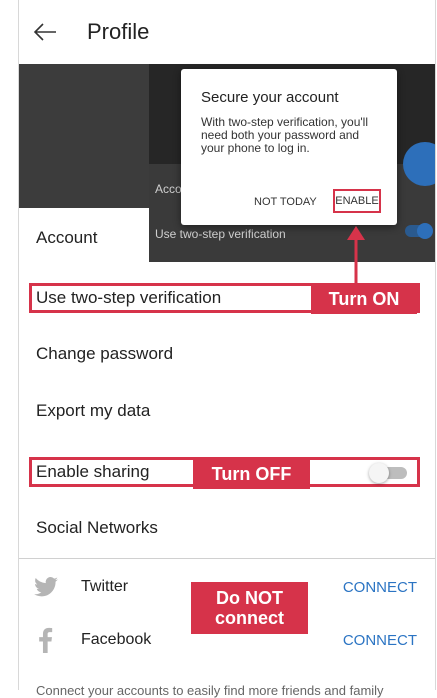 The height and width of the screenshot is (698, 437). I want to click on twitter-icon, so click(46, 587).